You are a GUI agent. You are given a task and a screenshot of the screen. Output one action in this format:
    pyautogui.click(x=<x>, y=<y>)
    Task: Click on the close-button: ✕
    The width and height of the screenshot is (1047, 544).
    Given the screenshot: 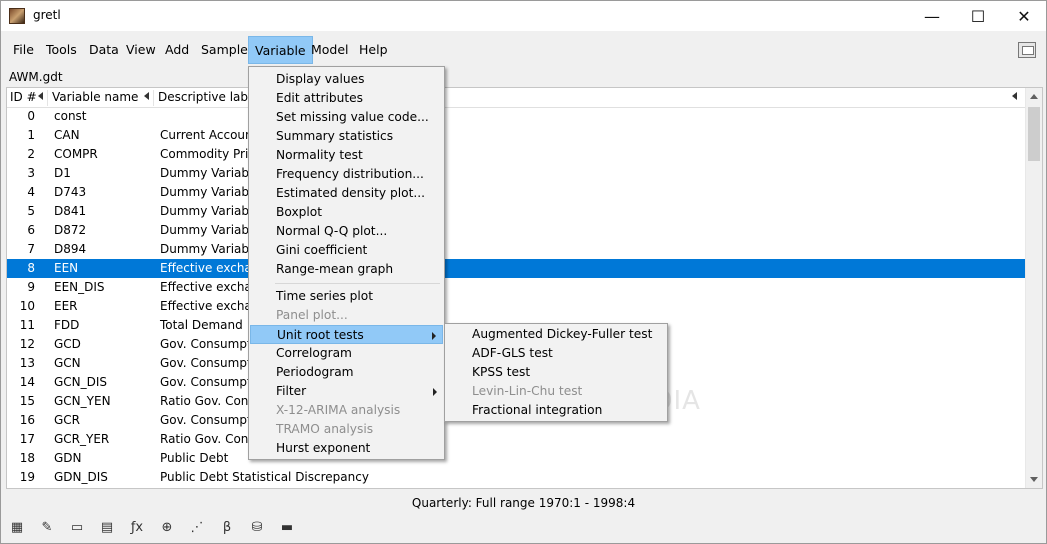 What is the action you would take?
    pyautogui.click(x=1024, y=16)
    